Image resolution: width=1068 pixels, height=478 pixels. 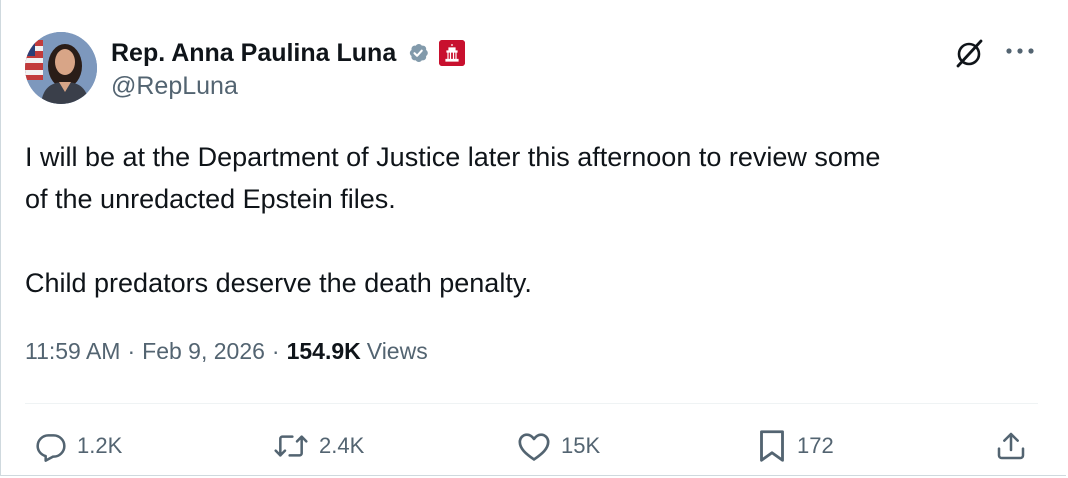 What do you see at coordinates (203, 351) in the screenshot?
I see `post-date: Feb 9, 2026` at bounding box center [203, 351].